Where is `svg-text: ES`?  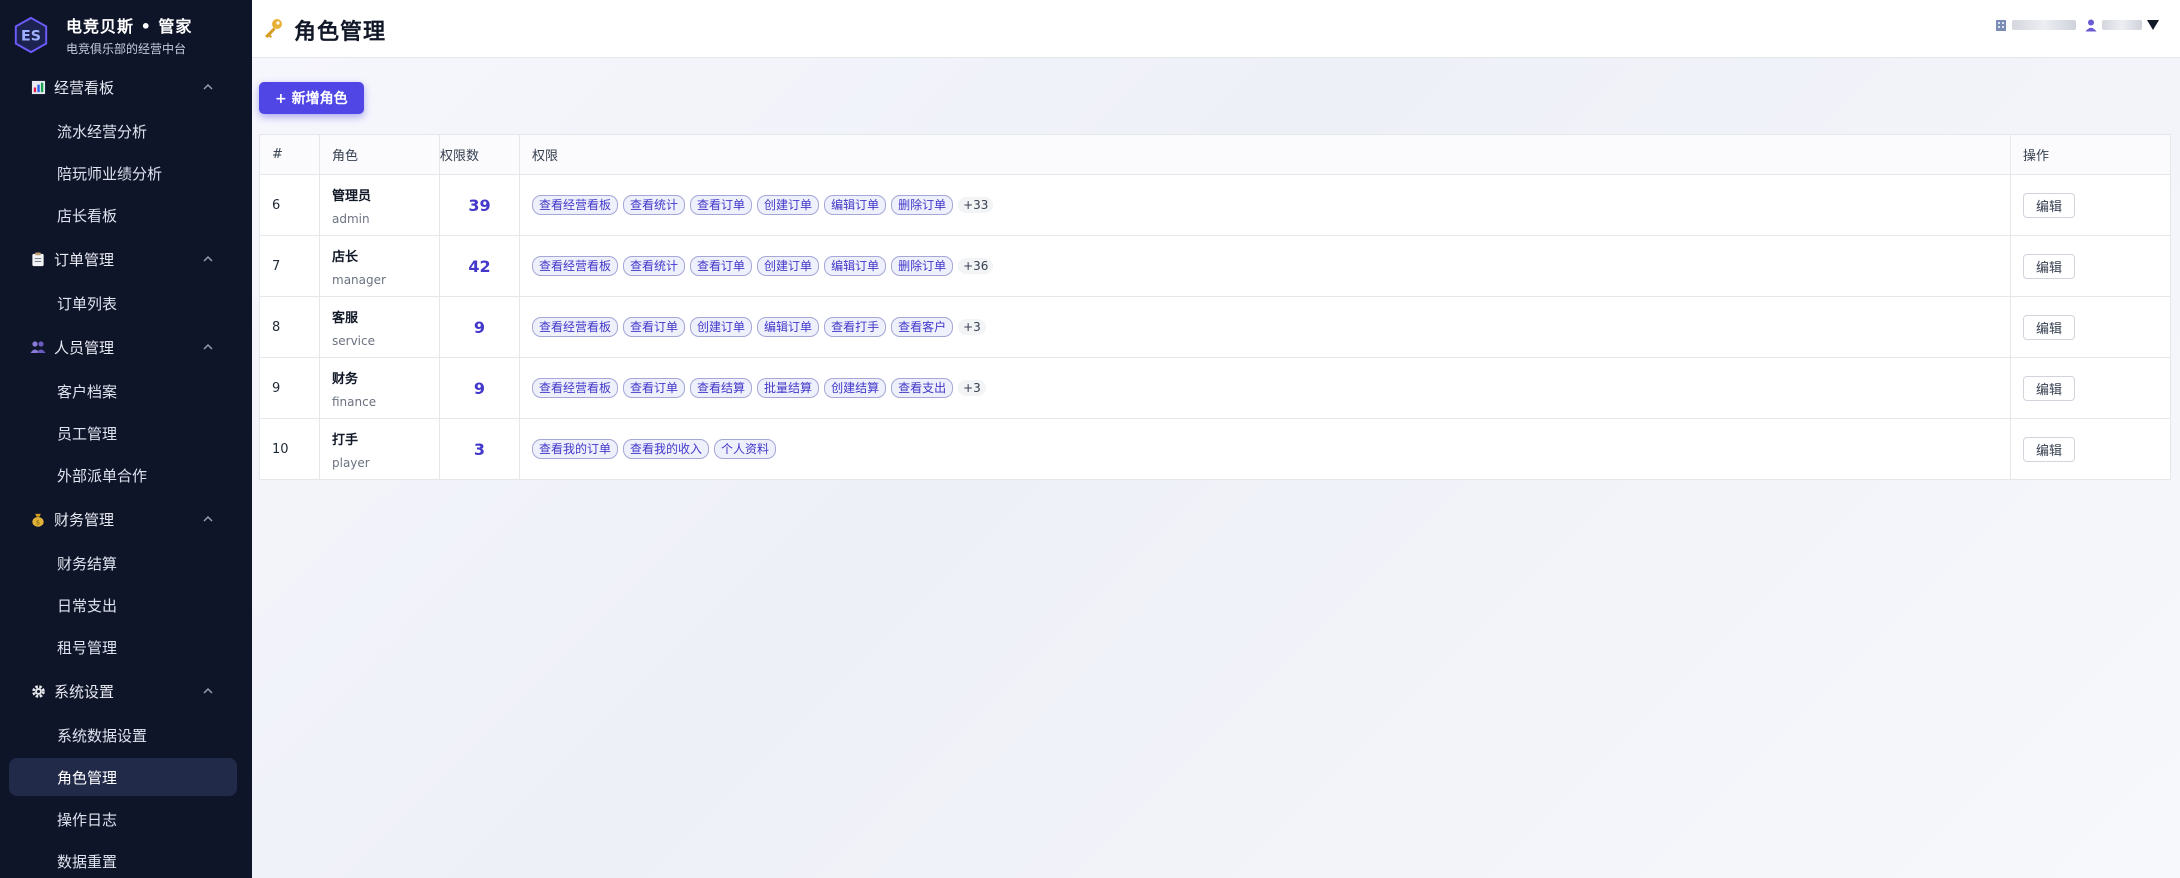
svg-text: ES is located at coordinates (31, 37).